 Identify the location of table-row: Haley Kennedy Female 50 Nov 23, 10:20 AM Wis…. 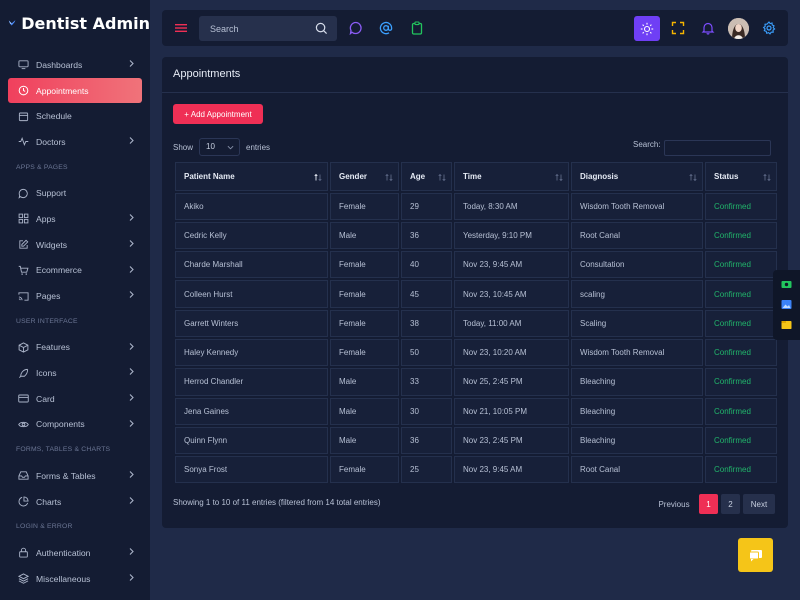
(476, 352).